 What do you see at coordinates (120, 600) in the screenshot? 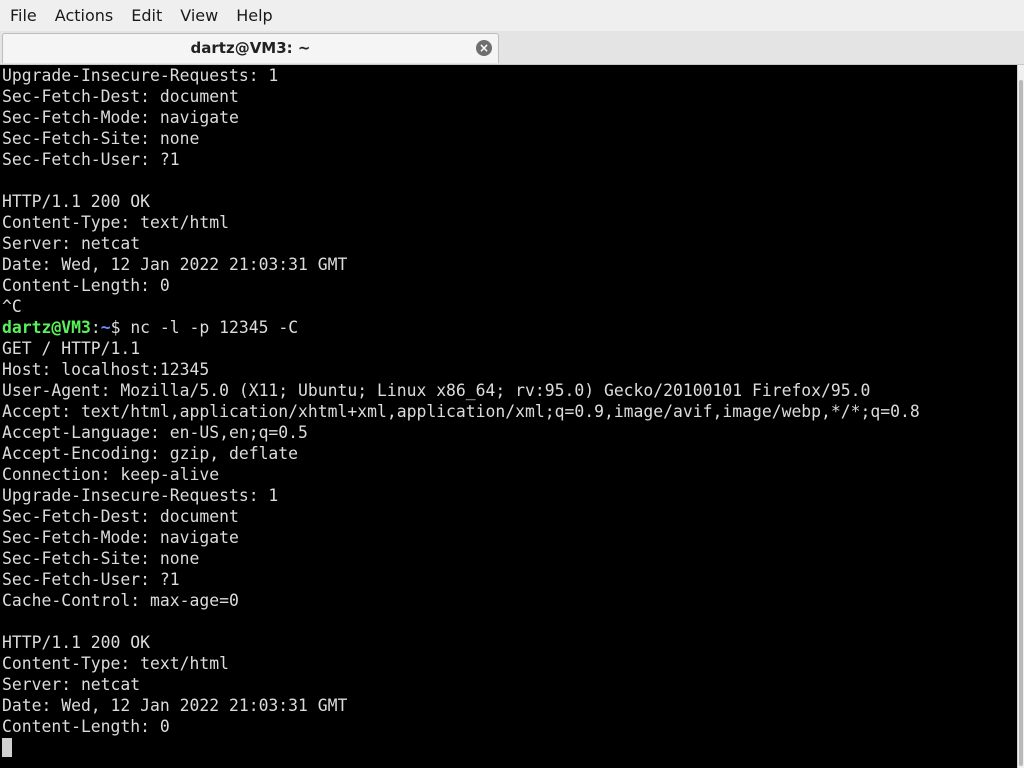
I see `terminal-line: Cache-Control: max-age=0` at bounding box center [120, 600].